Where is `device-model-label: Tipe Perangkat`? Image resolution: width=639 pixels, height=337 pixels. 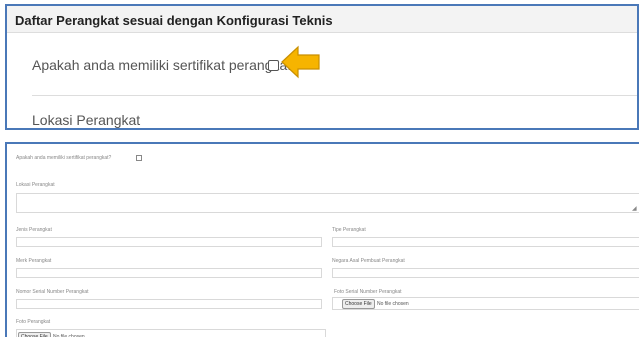
device-model-label: Tipe Perangkat is located at coordinates (349, 230).